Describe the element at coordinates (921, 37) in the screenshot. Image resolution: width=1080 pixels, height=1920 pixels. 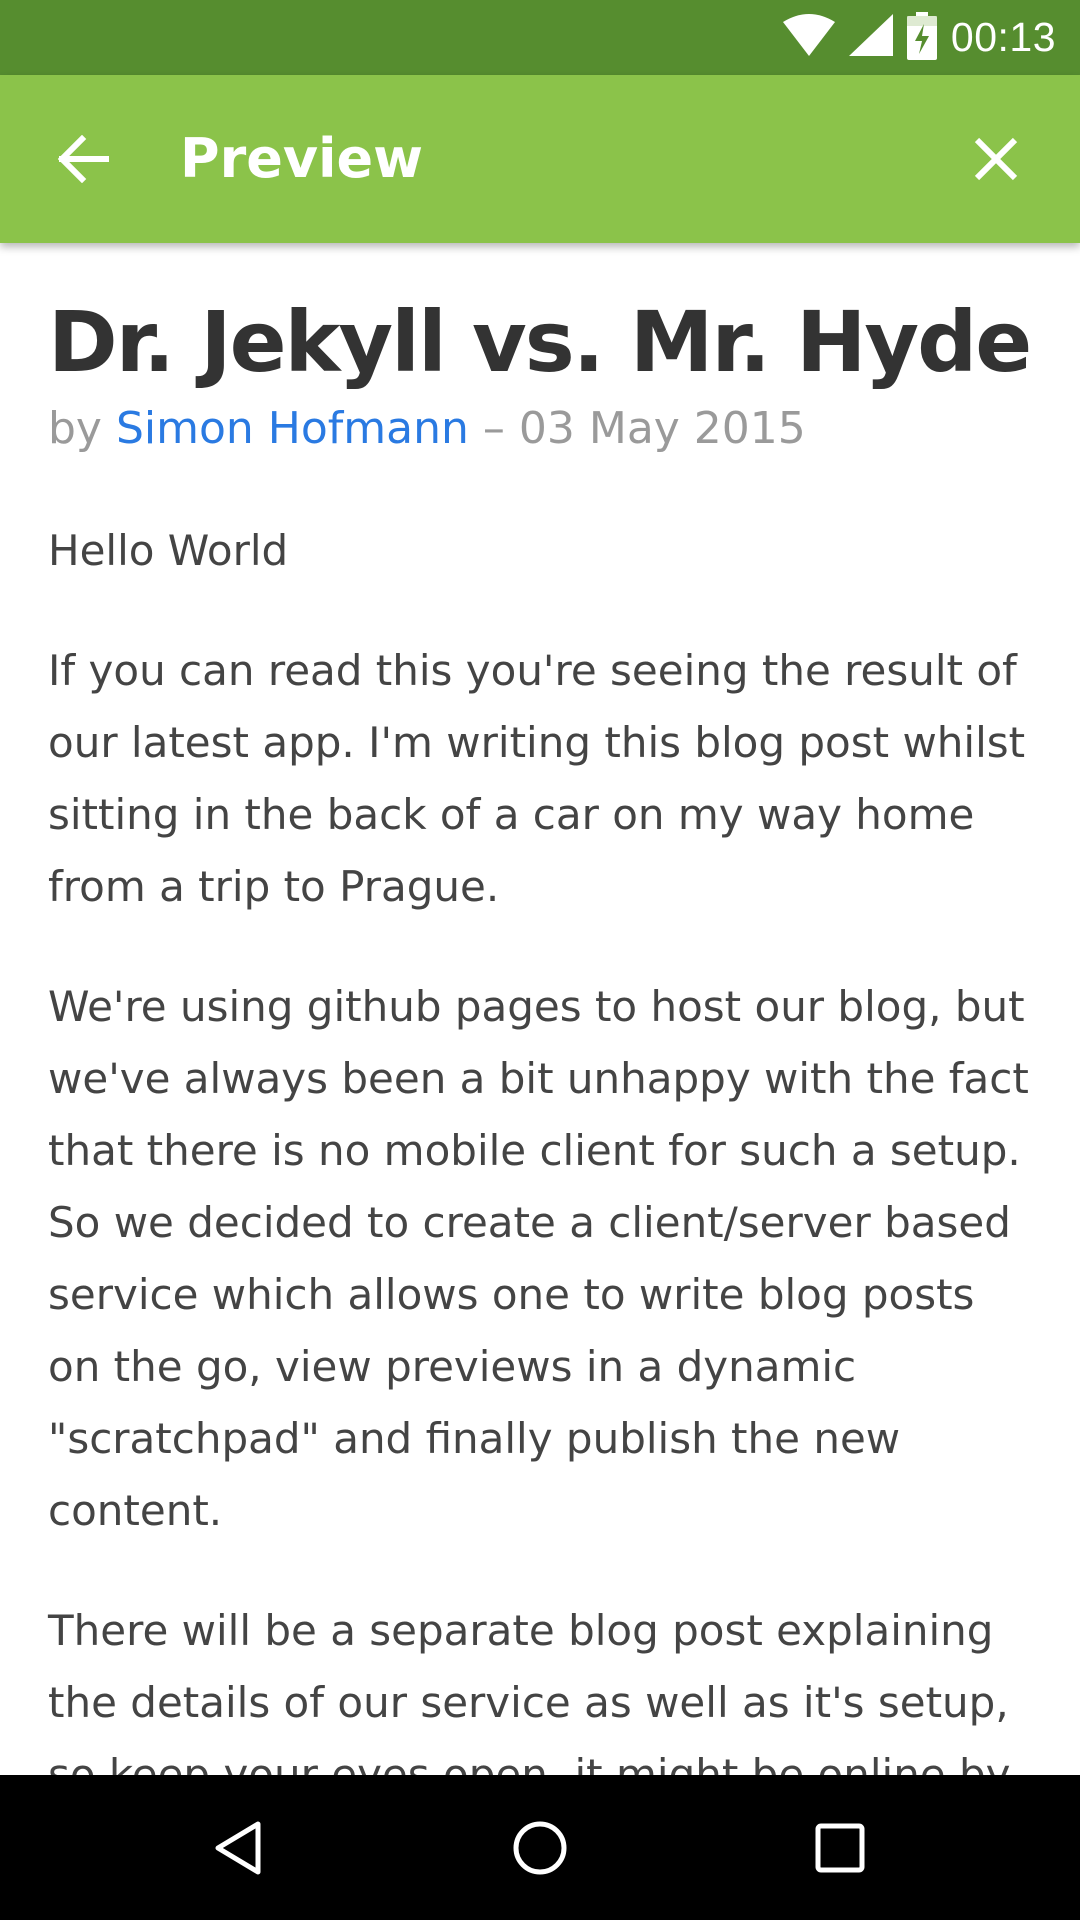
I see `battery-charging-icon` at that location.